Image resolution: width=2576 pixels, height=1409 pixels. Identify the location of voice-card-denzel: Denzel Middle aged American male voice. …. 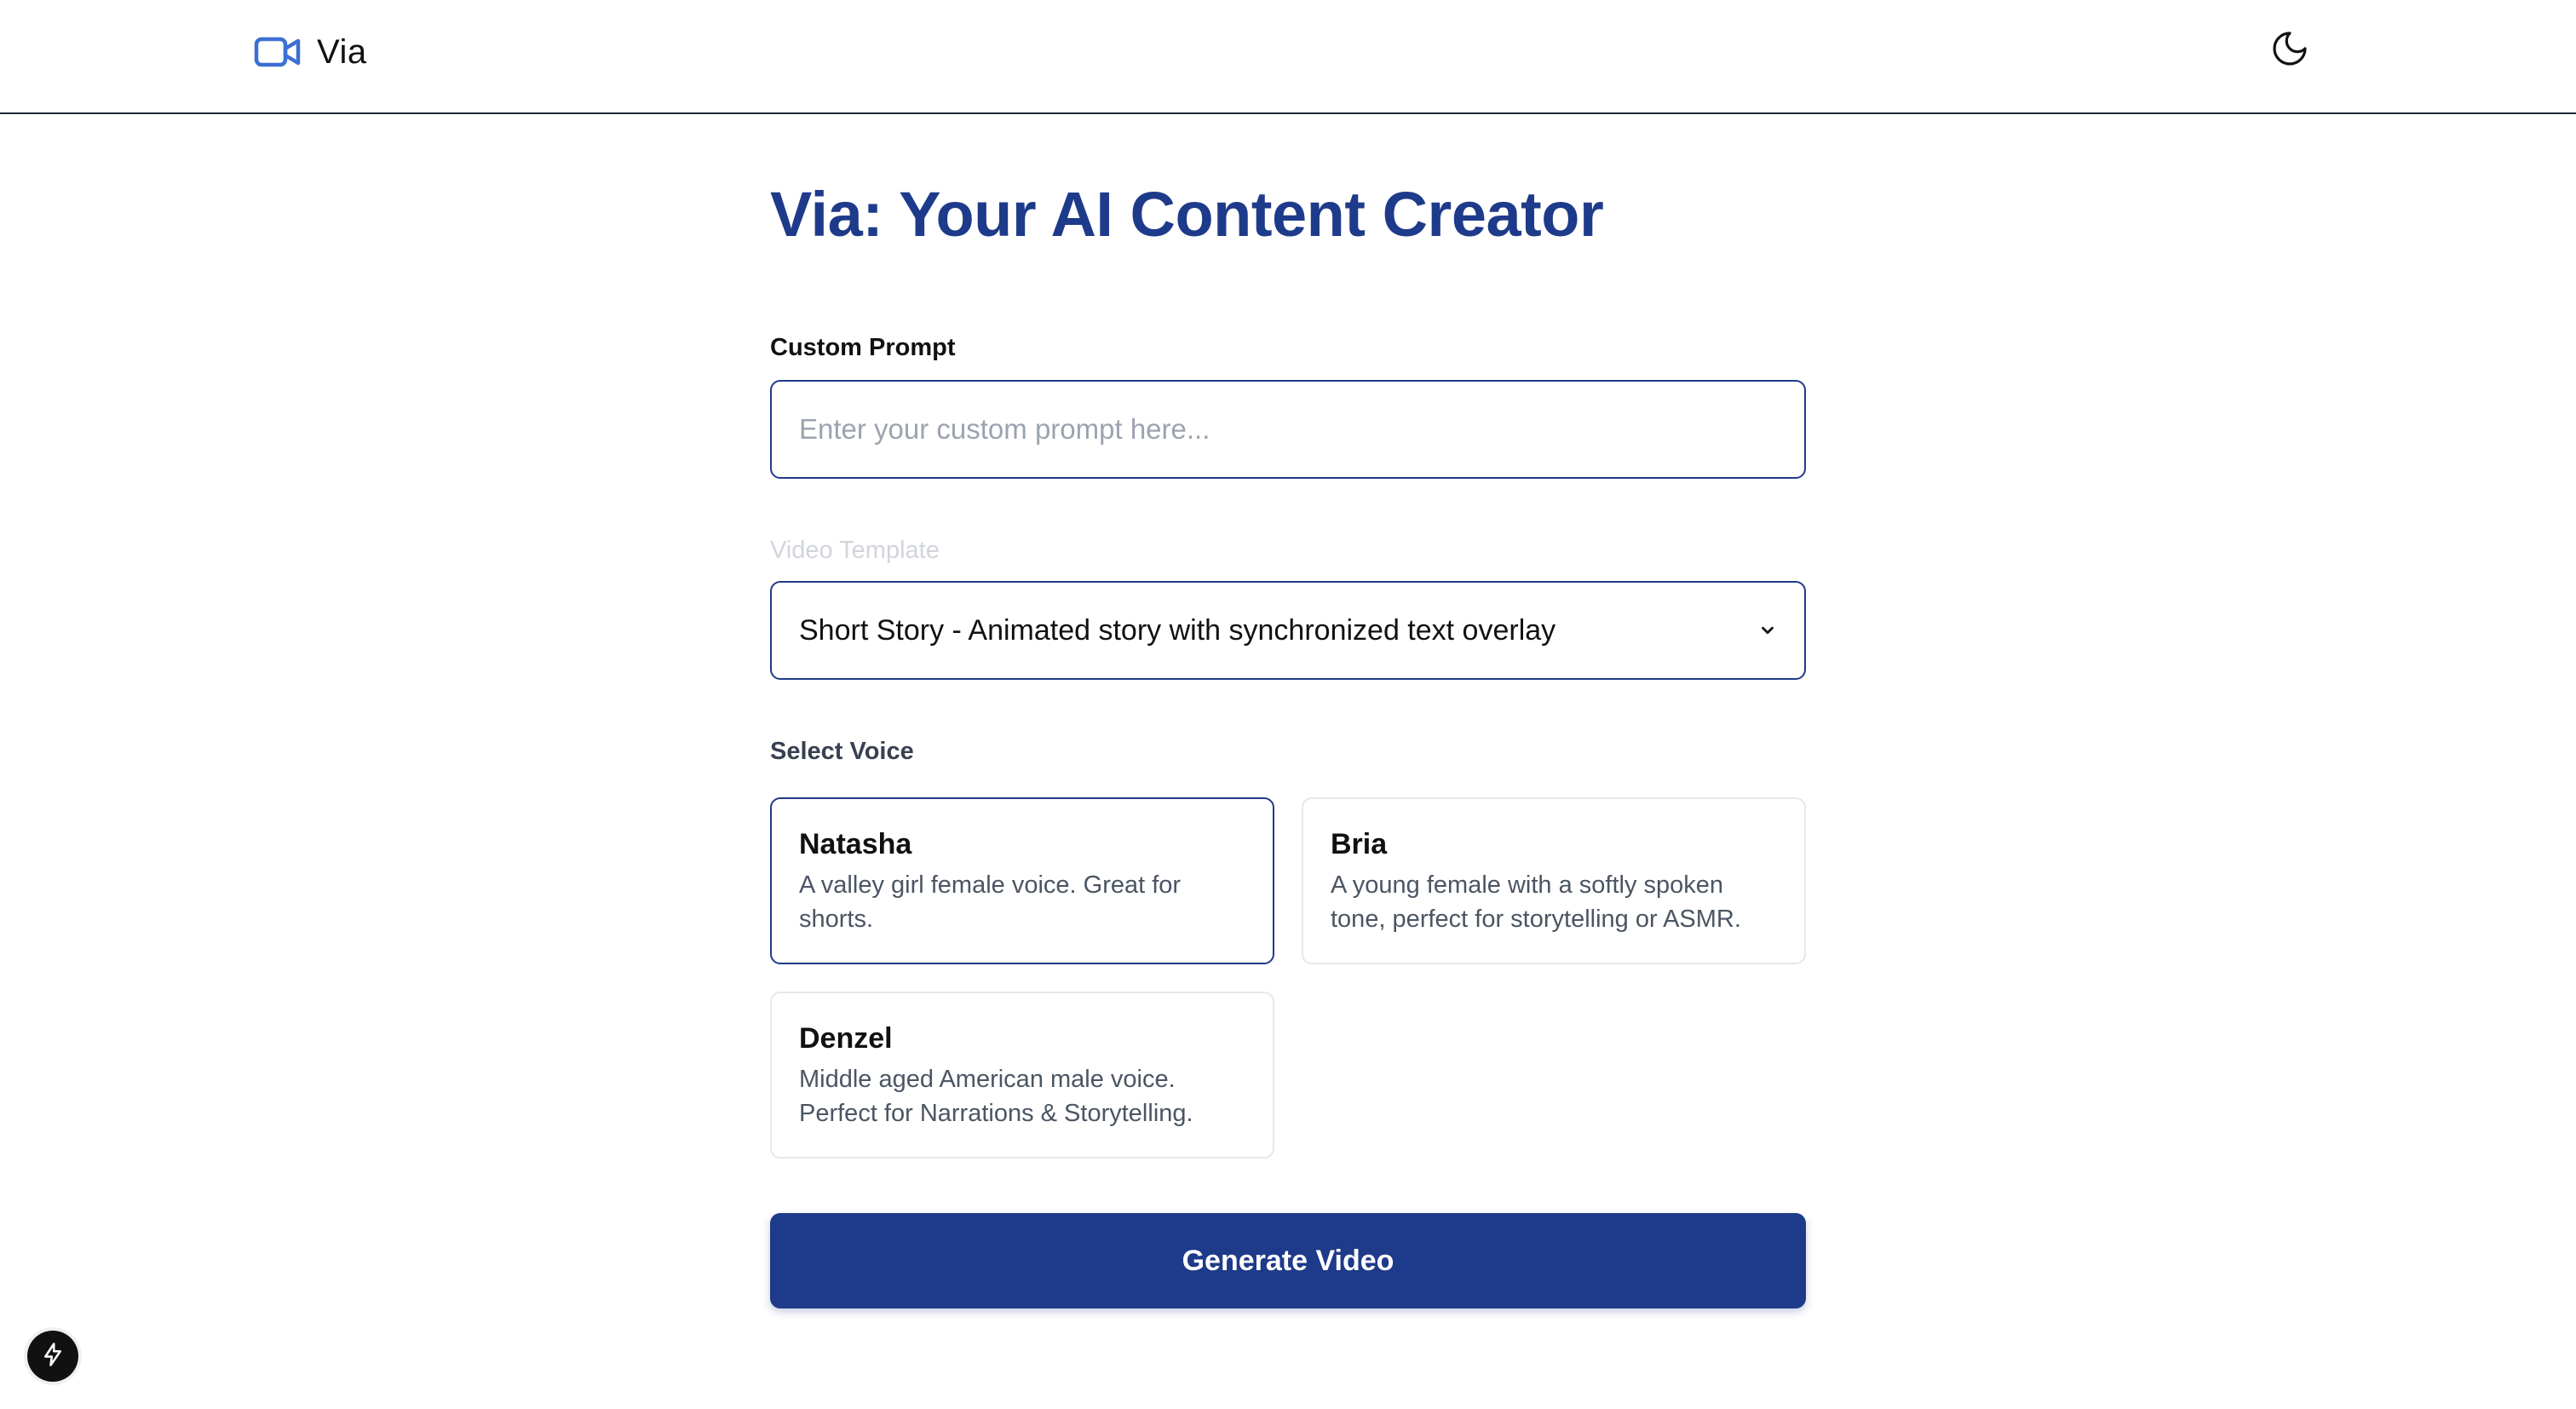
(1022, 1075).